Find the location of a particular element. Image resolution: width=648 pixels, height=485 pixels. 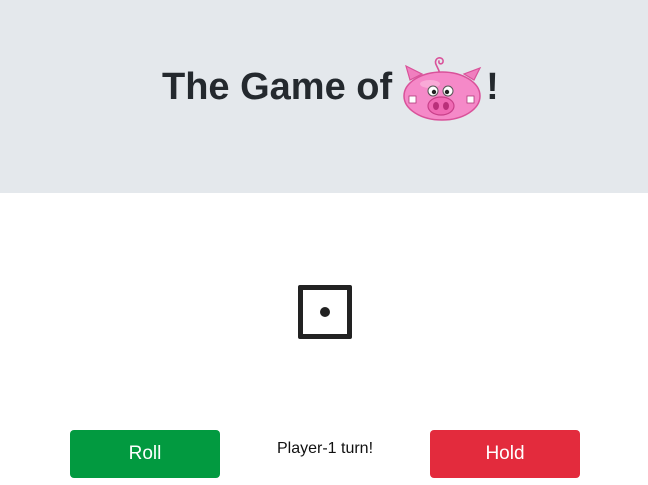

page-title: The Game of ! is located at coordinates (330, 89).